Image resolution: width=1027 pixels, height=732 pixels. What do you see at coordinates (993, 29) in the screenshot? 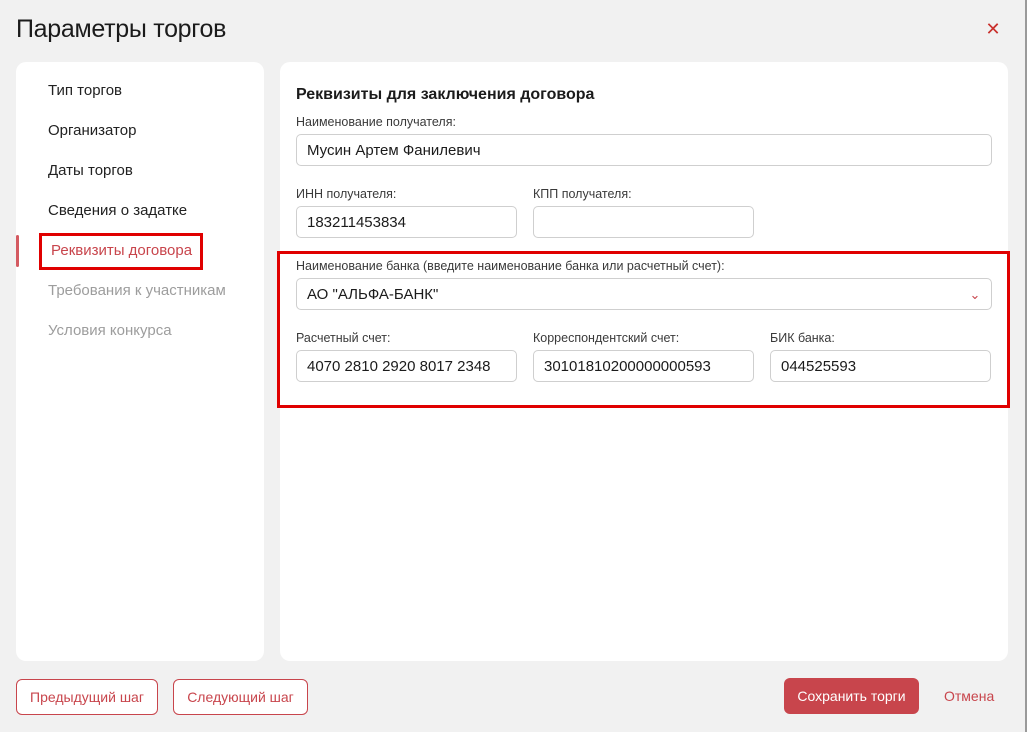
I see `close-icon: ✕` at bounding box center [993, 29].